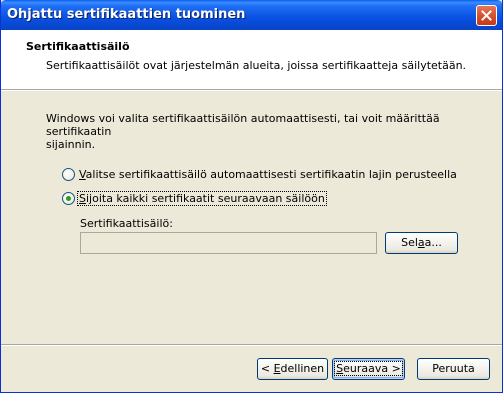  I want to click on back-button: < Edellinen, so click(292, 369).